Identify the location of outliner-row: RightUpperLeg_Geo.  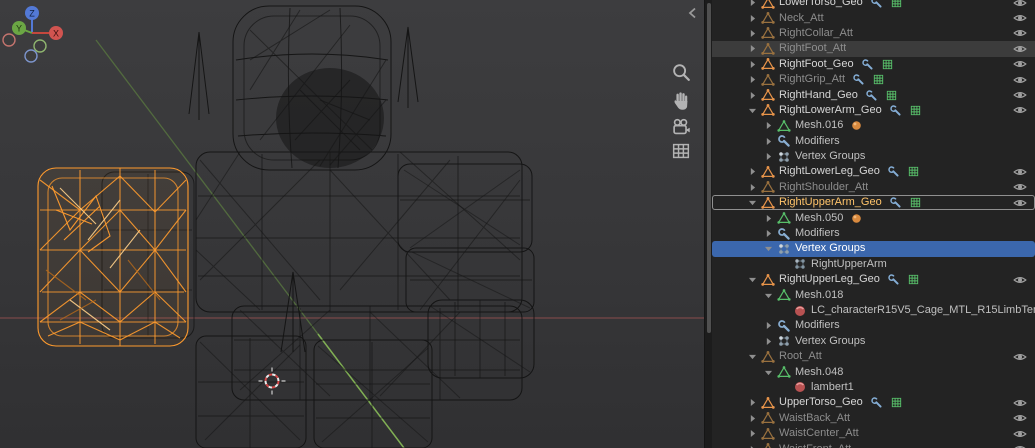
(873, 279).